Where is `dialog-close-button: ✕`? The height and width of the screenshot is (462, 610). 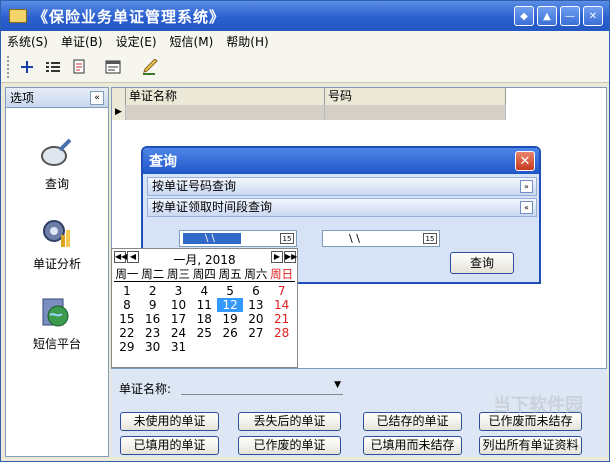
dialog-close-button: ✕ is located at coordinates (525, 161).